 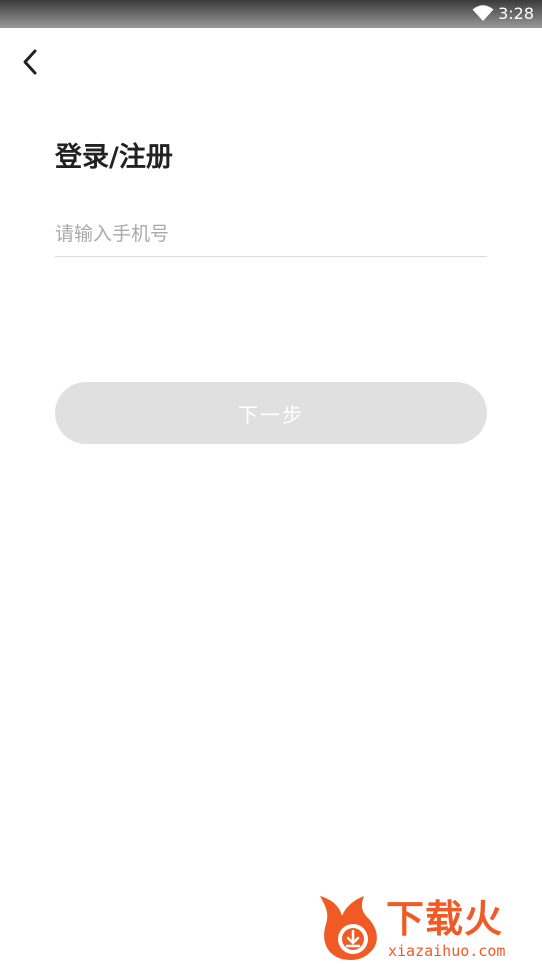 I want to click on wifi-icon, so click(x=483, y=13).